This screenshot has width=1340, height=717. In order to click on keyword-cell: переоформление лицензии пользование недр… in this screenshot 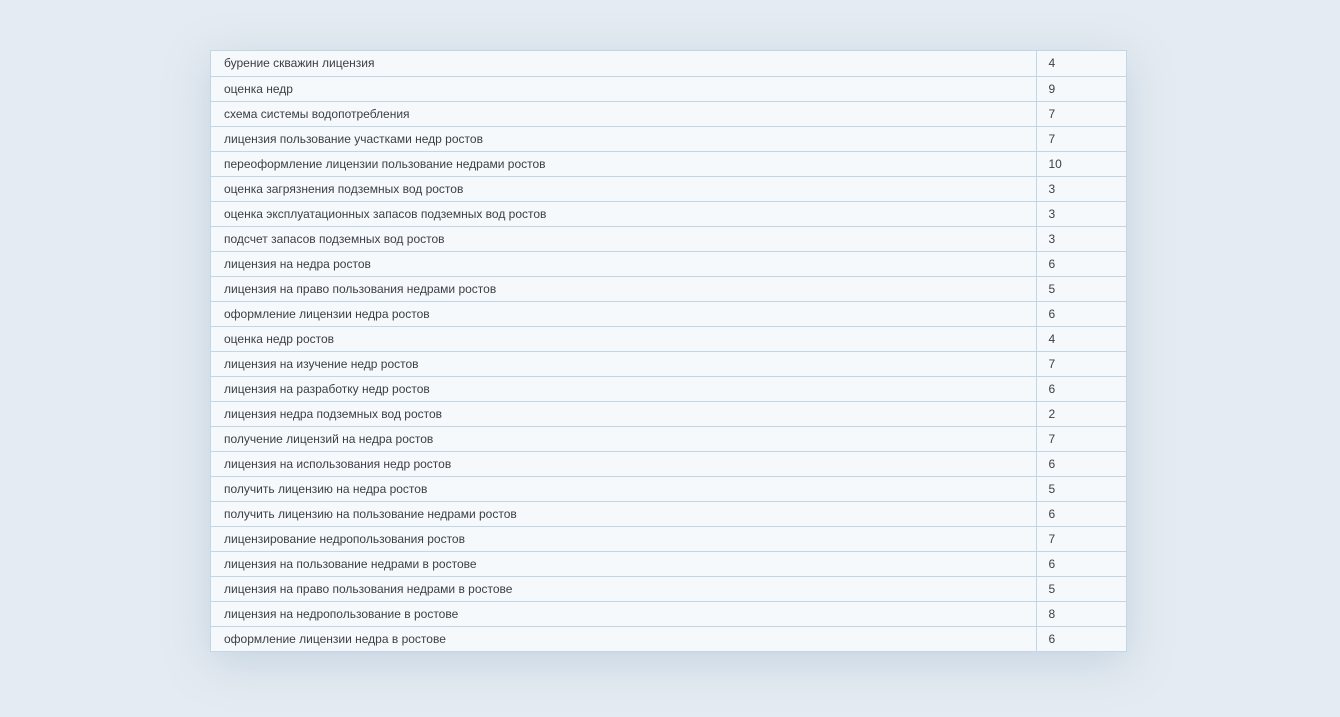, I will do `click(623, 163)`.